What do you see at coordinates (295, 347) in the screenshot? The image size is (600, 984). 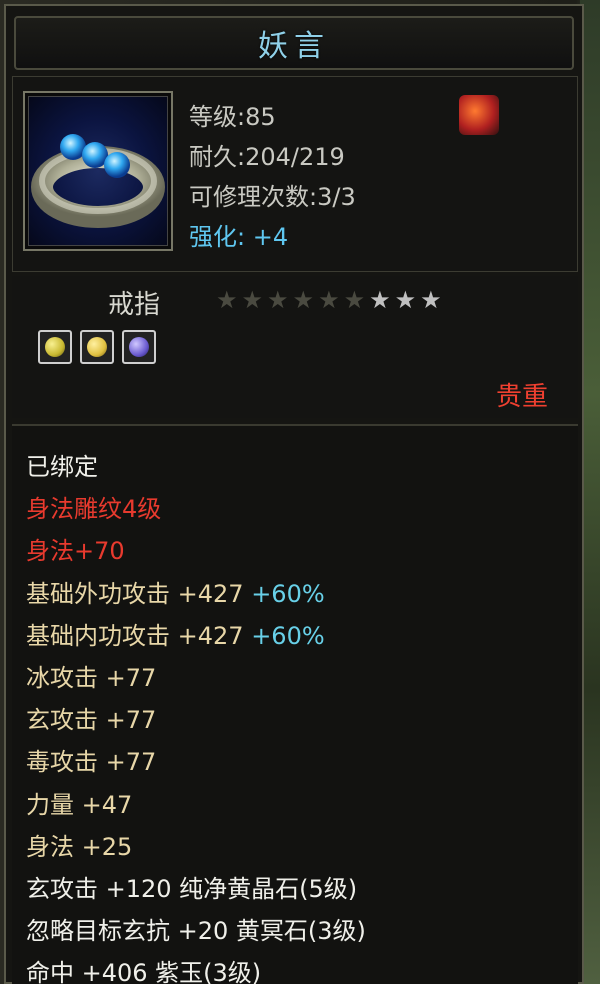 I see `item-type-section: 戒指 ★ ★ ★ ★ ★ ★ ★ ★ ★ 贵重` at bounding box center [295, 347].